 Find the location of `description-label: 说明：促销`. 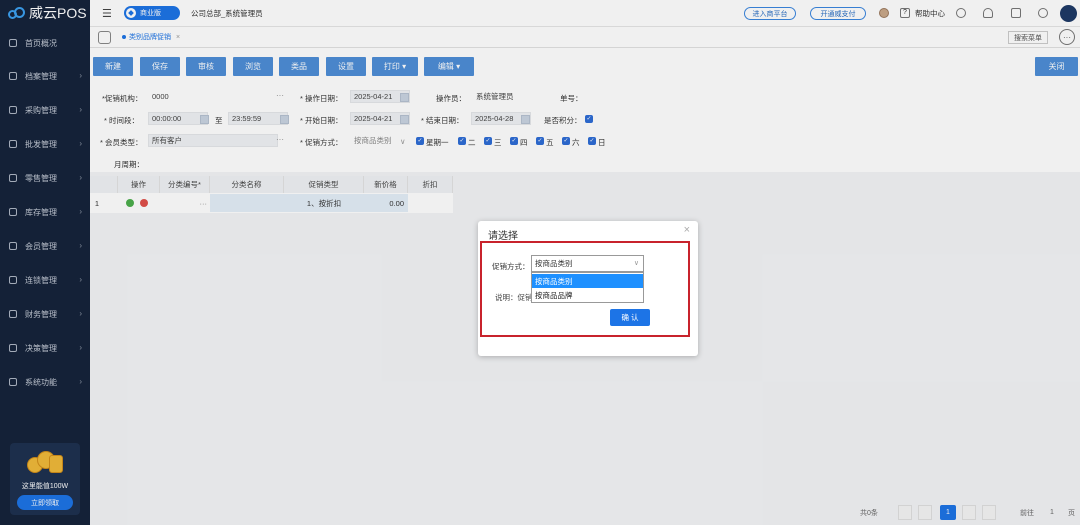

description-label: 说明：促销 is located at coordinates (514, 297).